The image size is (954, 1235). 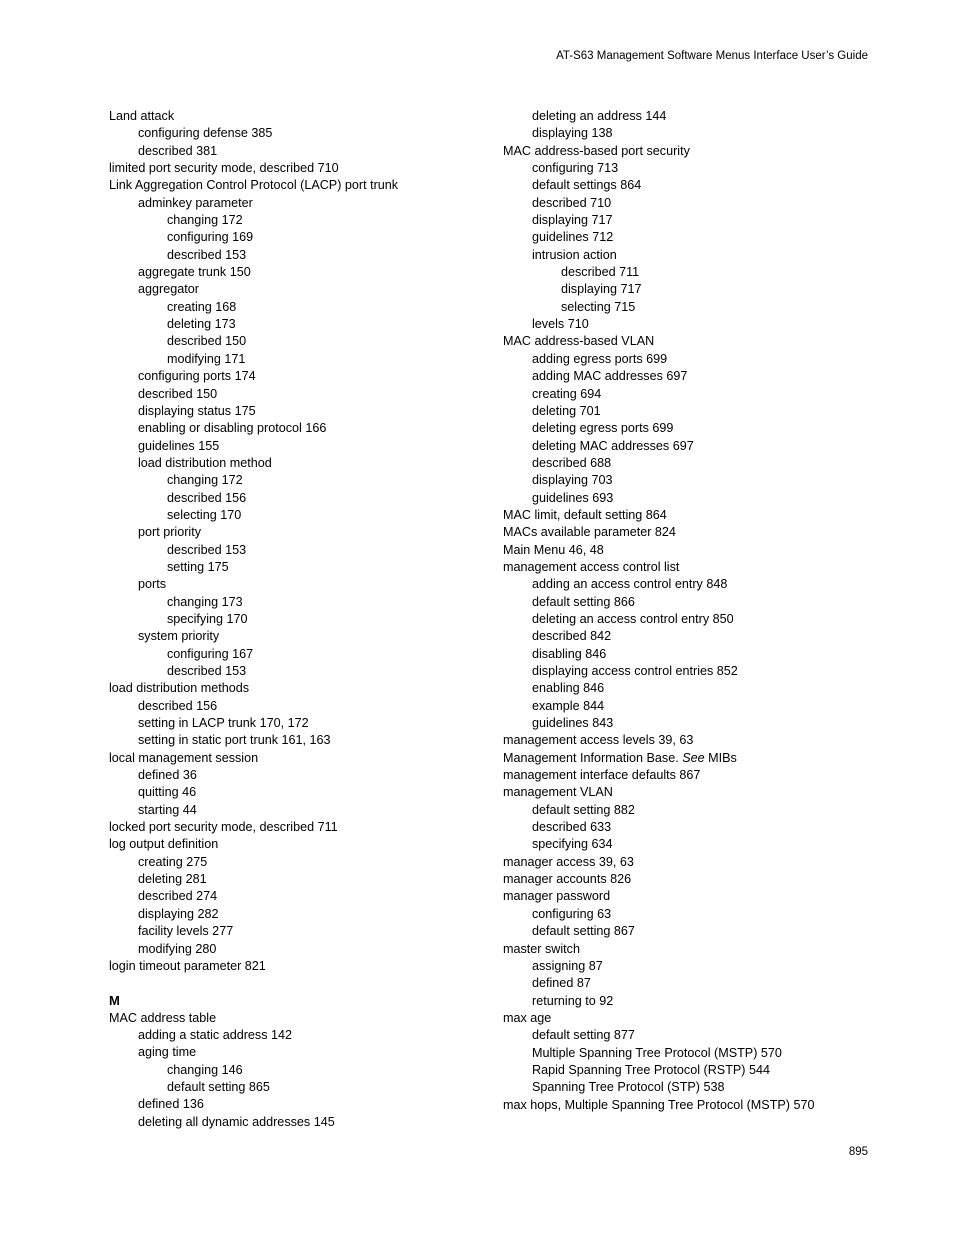 What do you see at coordinates (289, 602) in the screenshot?
I see `index-entry-level-2: changing 173` at bounding box center [289, 602].